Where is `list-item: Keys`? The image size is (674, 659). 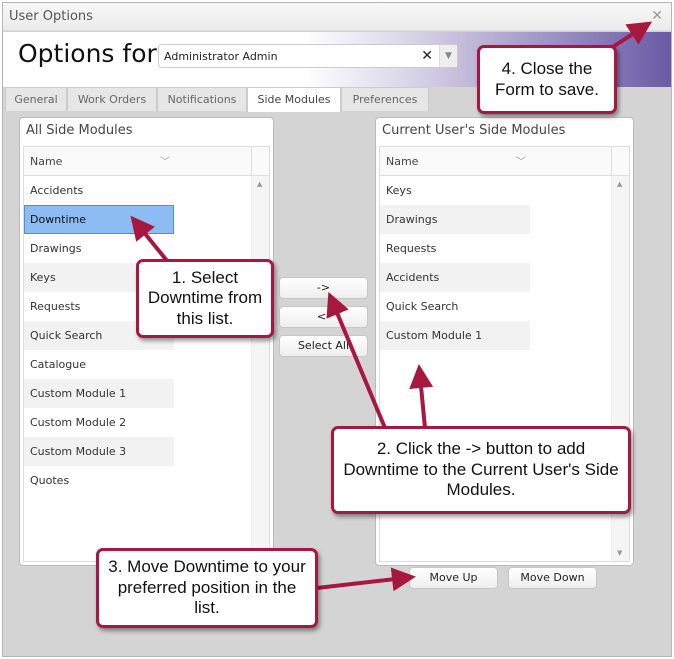 list-item: Keys is located at coordinates (455, 190).